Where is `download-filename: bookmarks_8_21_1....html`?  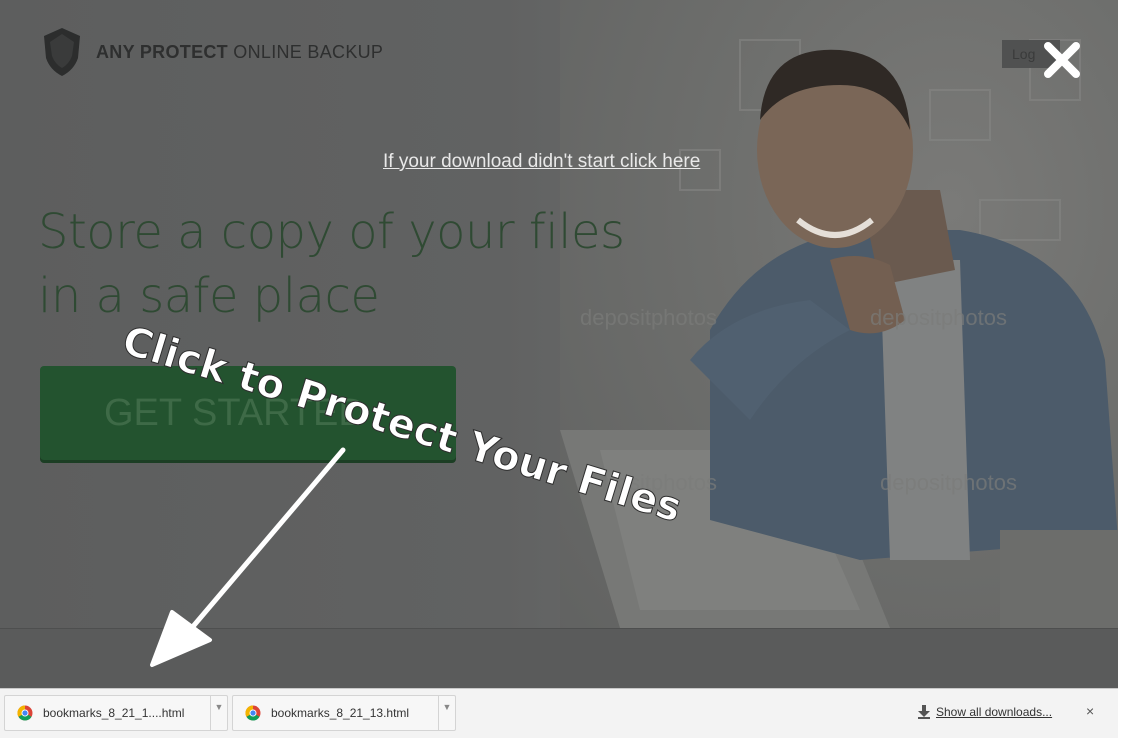 download-filename: bookmarks_8_21_1....html is located at coordinates (114, 713).